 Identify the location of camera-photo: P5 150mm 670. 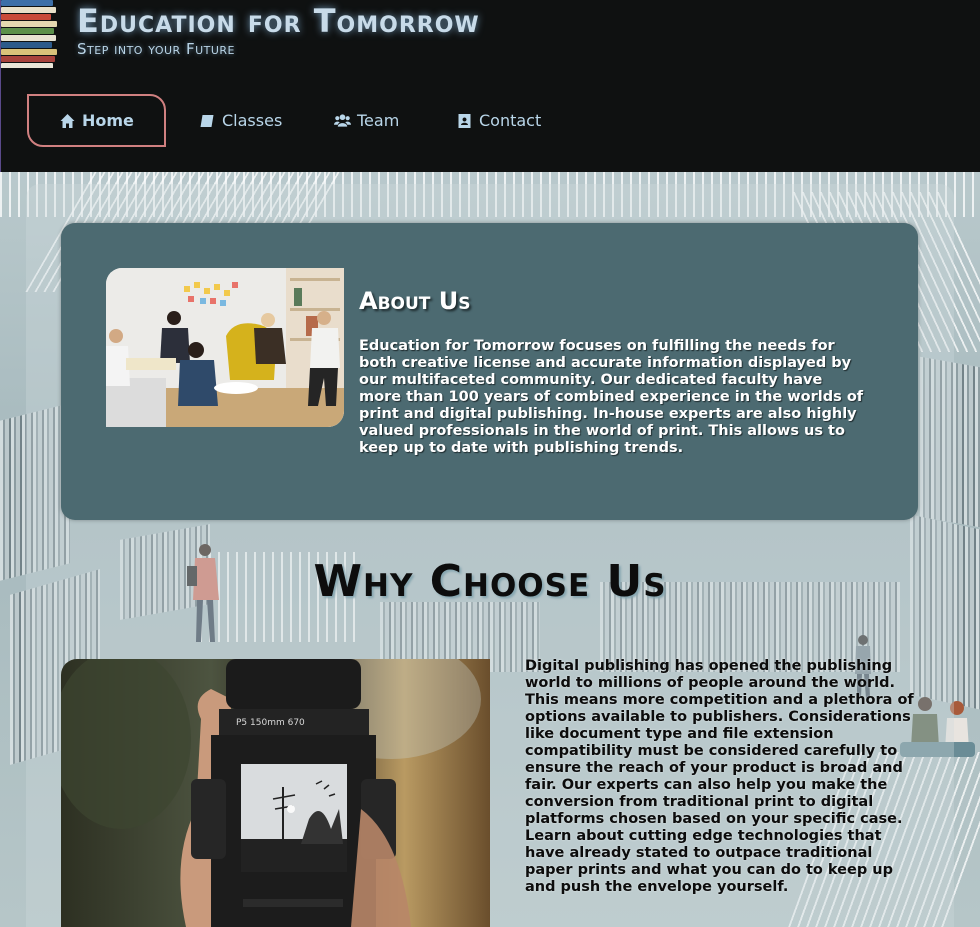
(275, 793).